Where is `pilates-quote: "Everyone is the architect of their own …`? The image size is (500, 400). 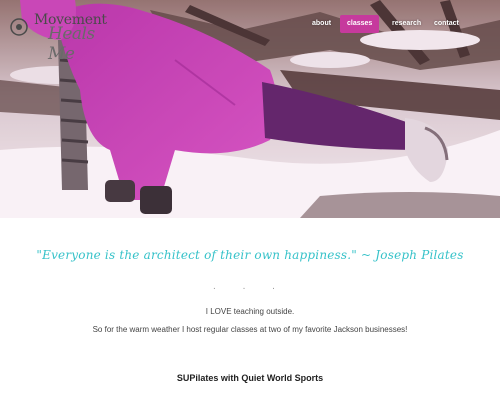
pilates-quote: "Everyone is the architect of their own … is located at coordinates (250, 255).